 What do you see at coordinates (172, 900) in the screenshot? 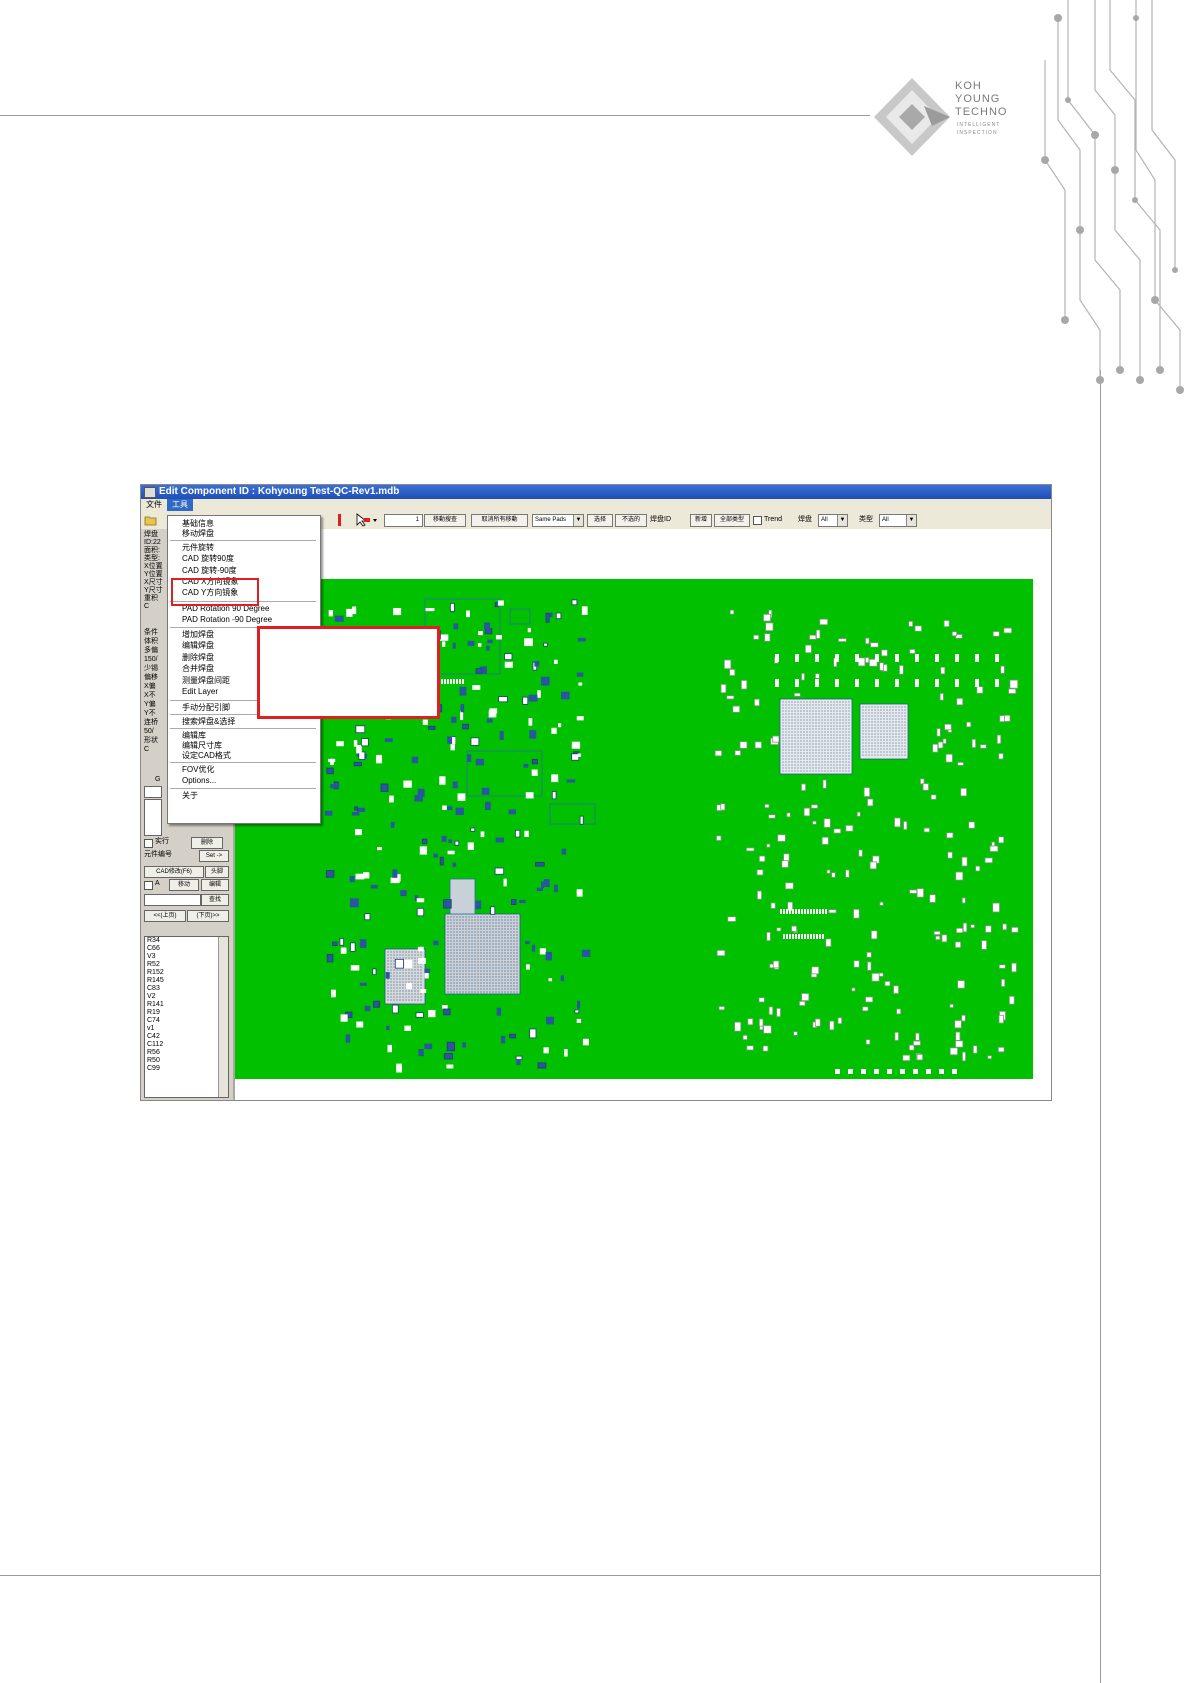
I see `search-input` at bounding box center [172, 900].